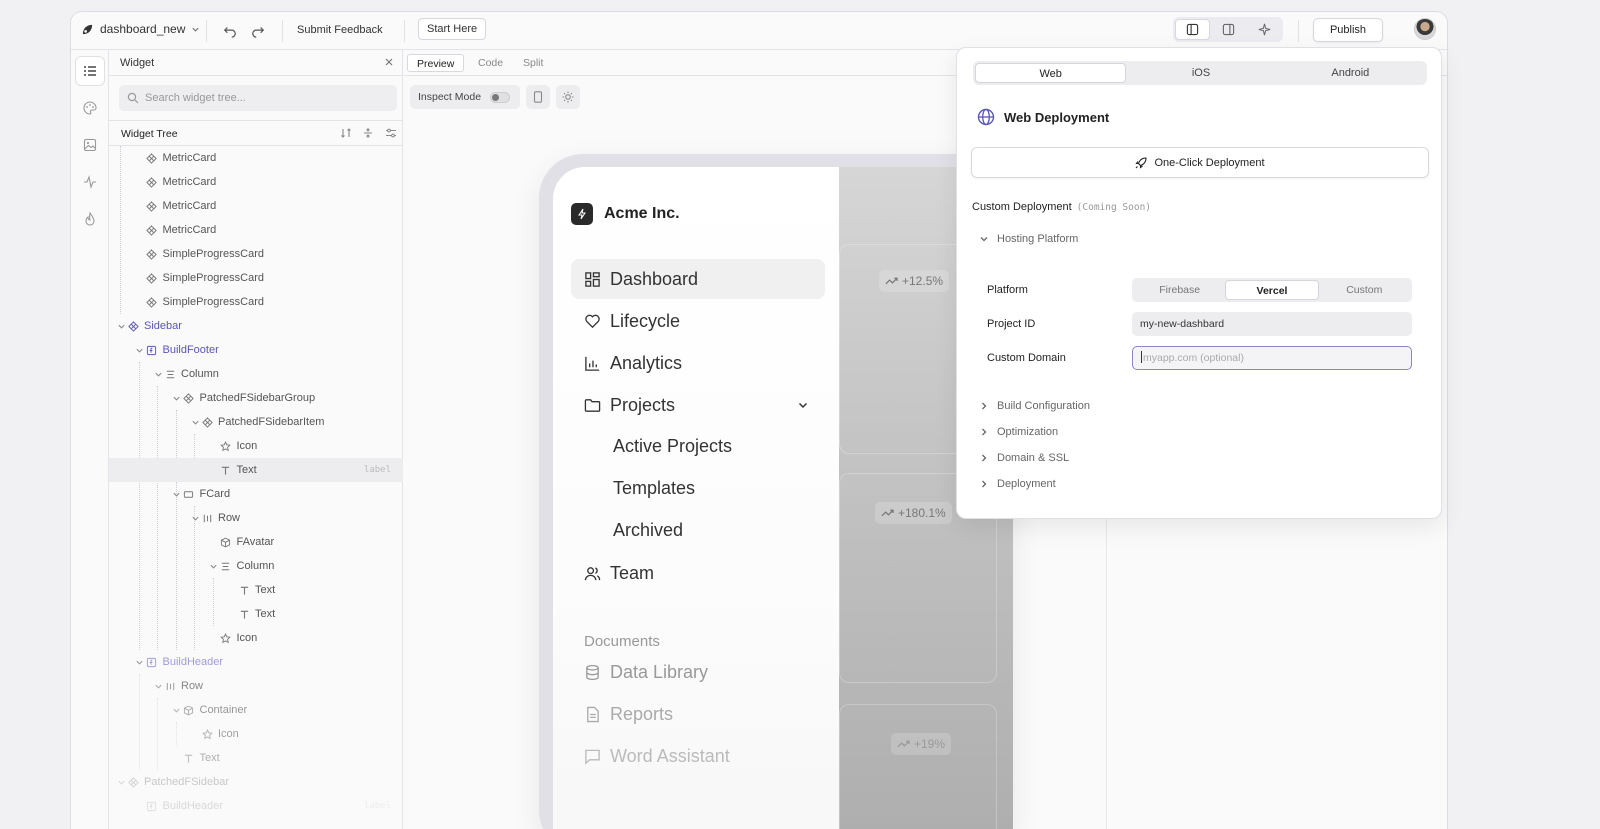  I want to click on inspect-mode-toggle: Inspect Mode, so click(465, 97).